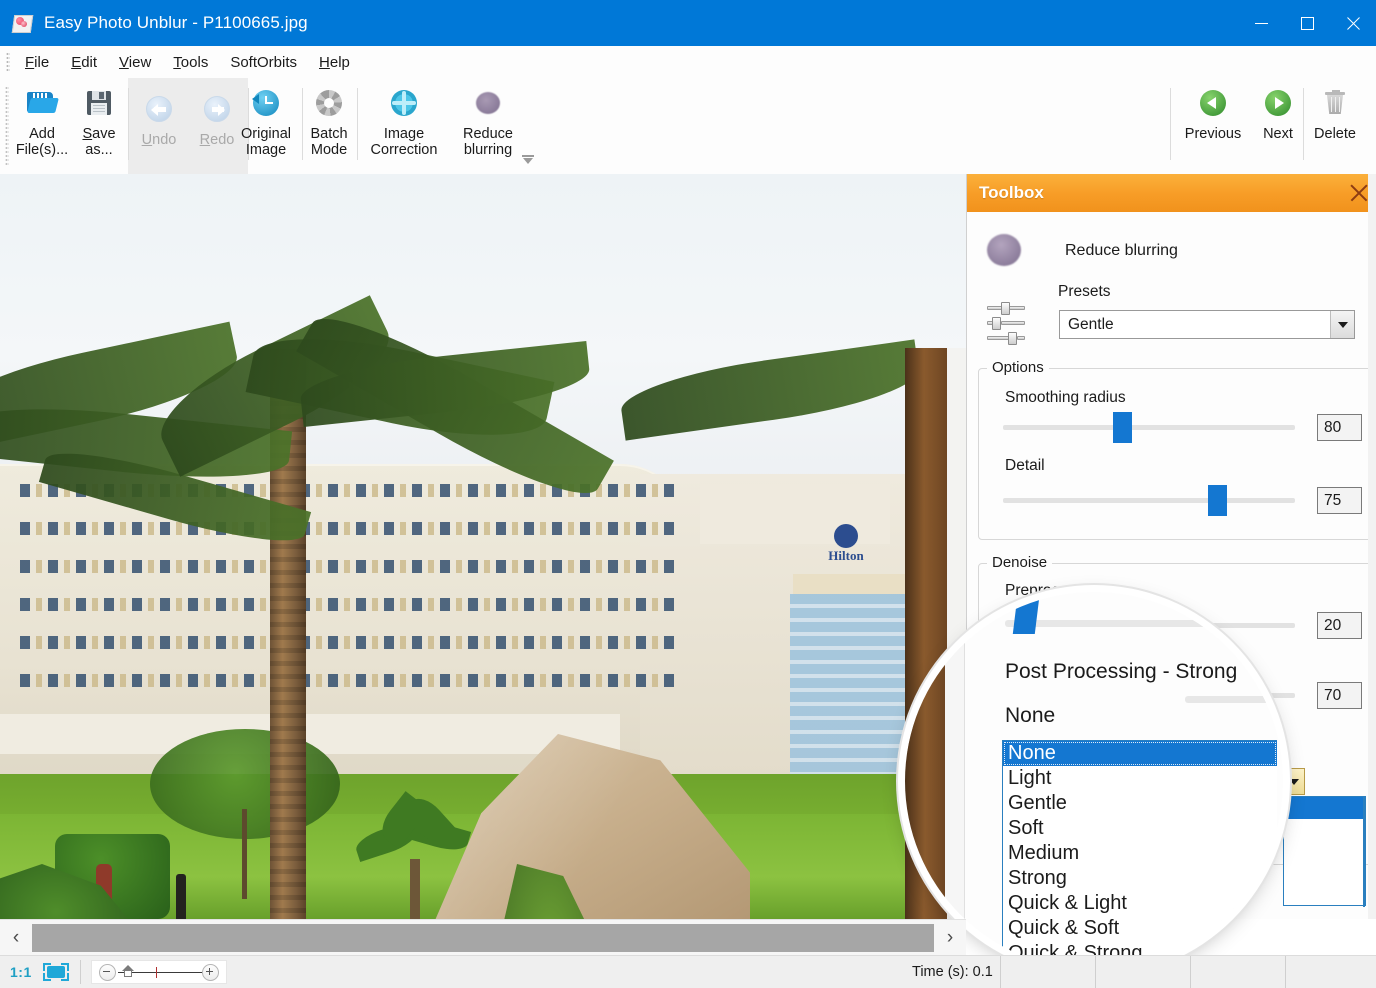  Describe the element at coordinates (1011, 192) in the screenshot. I see `toolbox-title: Toolbox` at that location.